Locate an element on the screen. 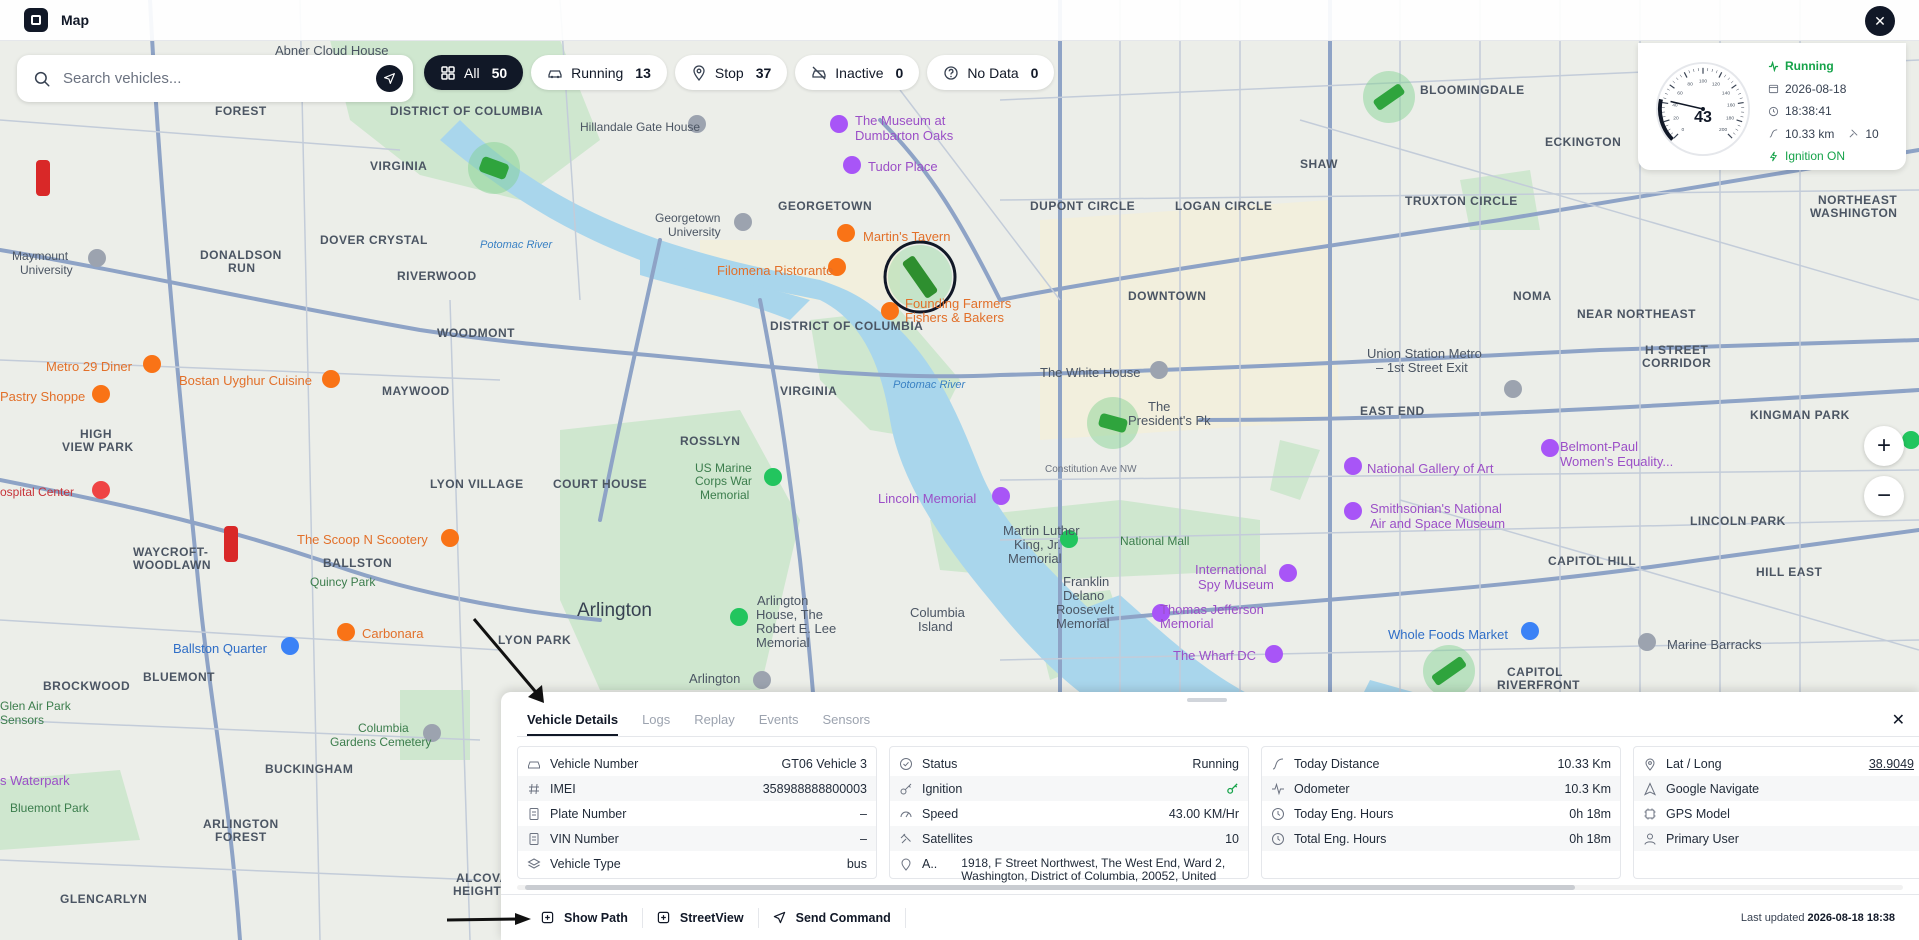 This screenshot has width=1919, height=940. status-text: Running is located at coordinates (1809, 66).